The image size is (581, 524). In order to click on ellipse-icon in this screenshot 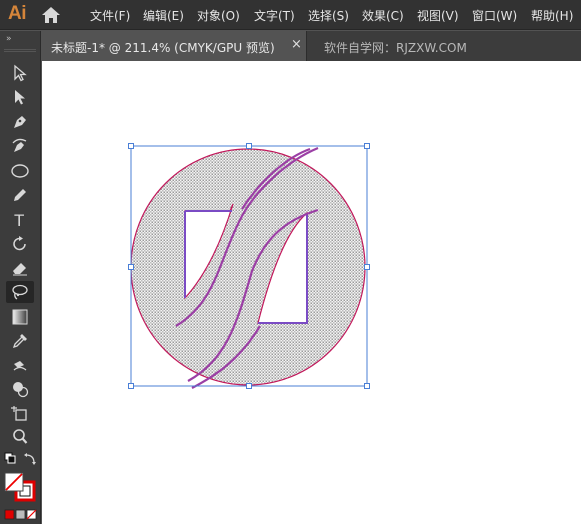, I will do `click(20, 171)`.